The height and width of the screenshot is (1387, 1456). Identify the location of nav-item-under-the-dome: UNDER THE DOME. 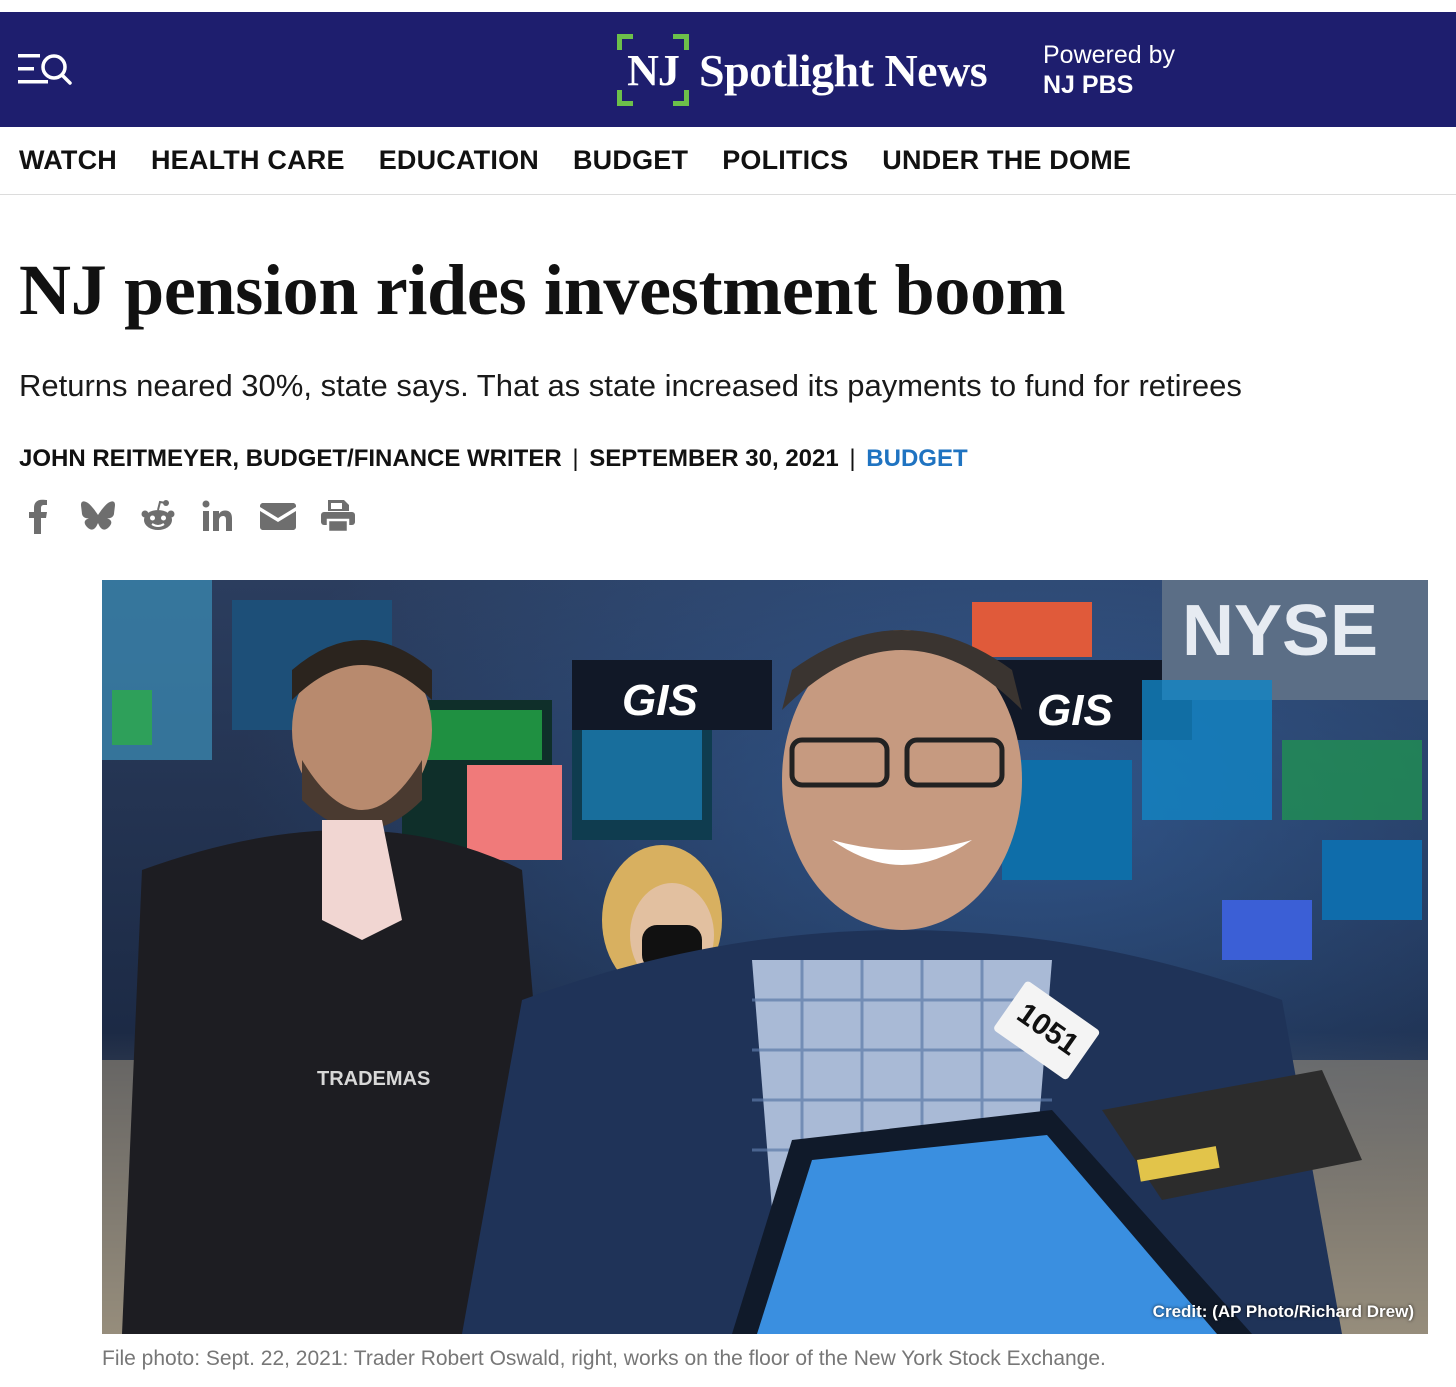
(1006, 160).